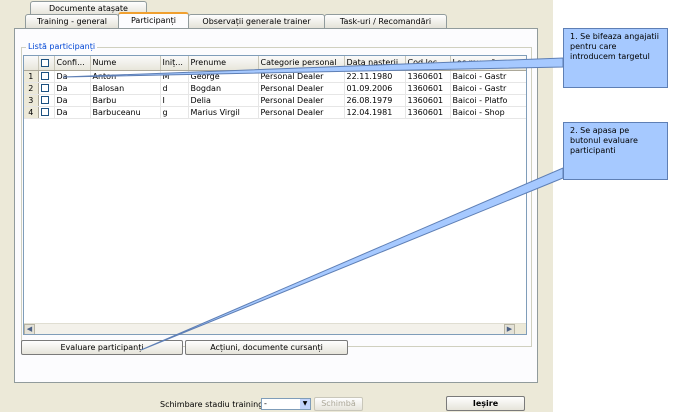 The height and width of the screenshot is (412, 675). What do you see at coordinates (31, 100) in the screenshot?
I see `row-number: 3` at bounding box center [31, 100].